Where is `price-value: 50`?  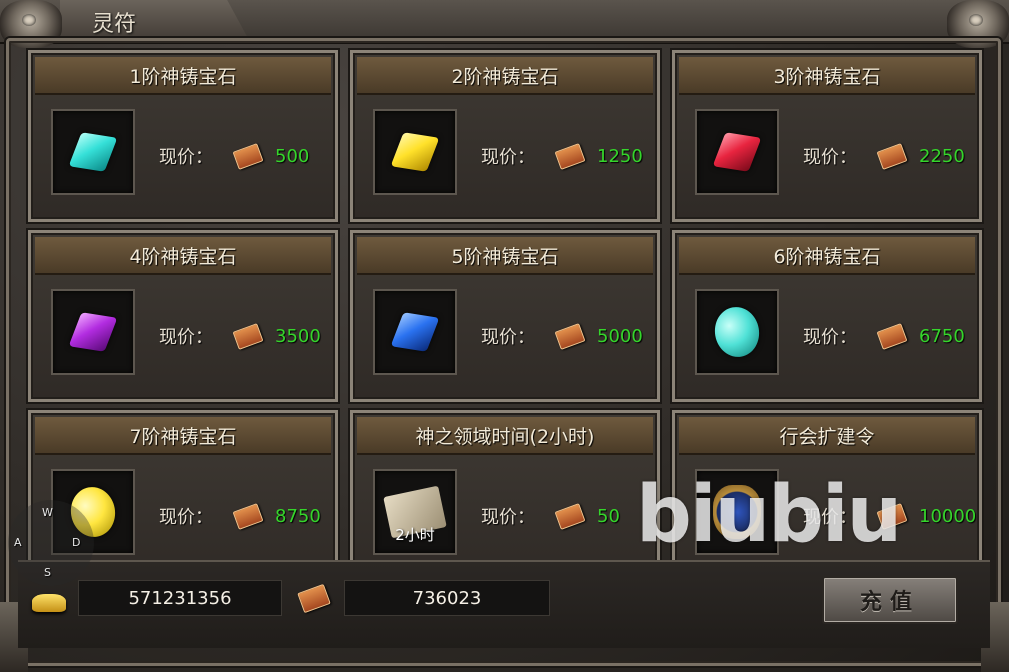
price-value: 50 is located at coordinates (608, 516).